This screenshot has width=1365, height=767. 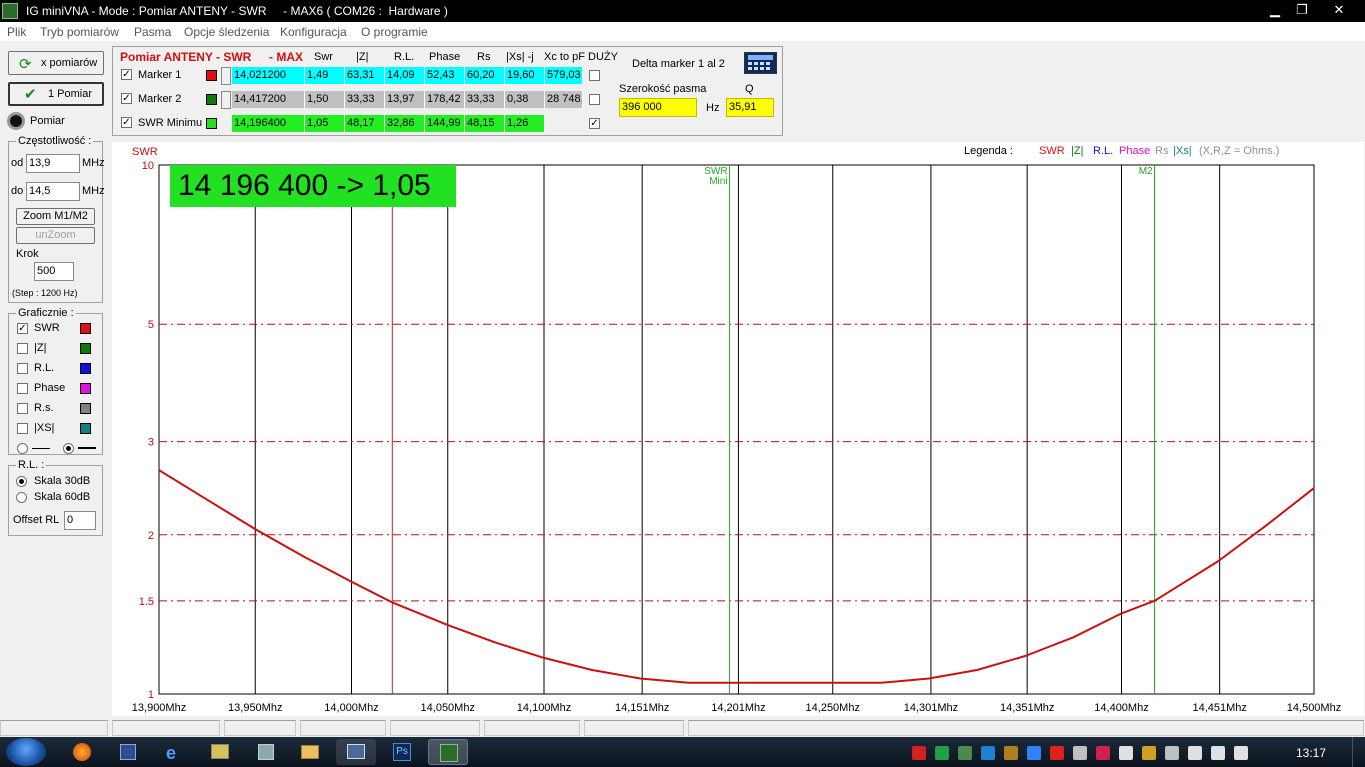 I want to click on taskbar-window, so click(x=356, y=752).